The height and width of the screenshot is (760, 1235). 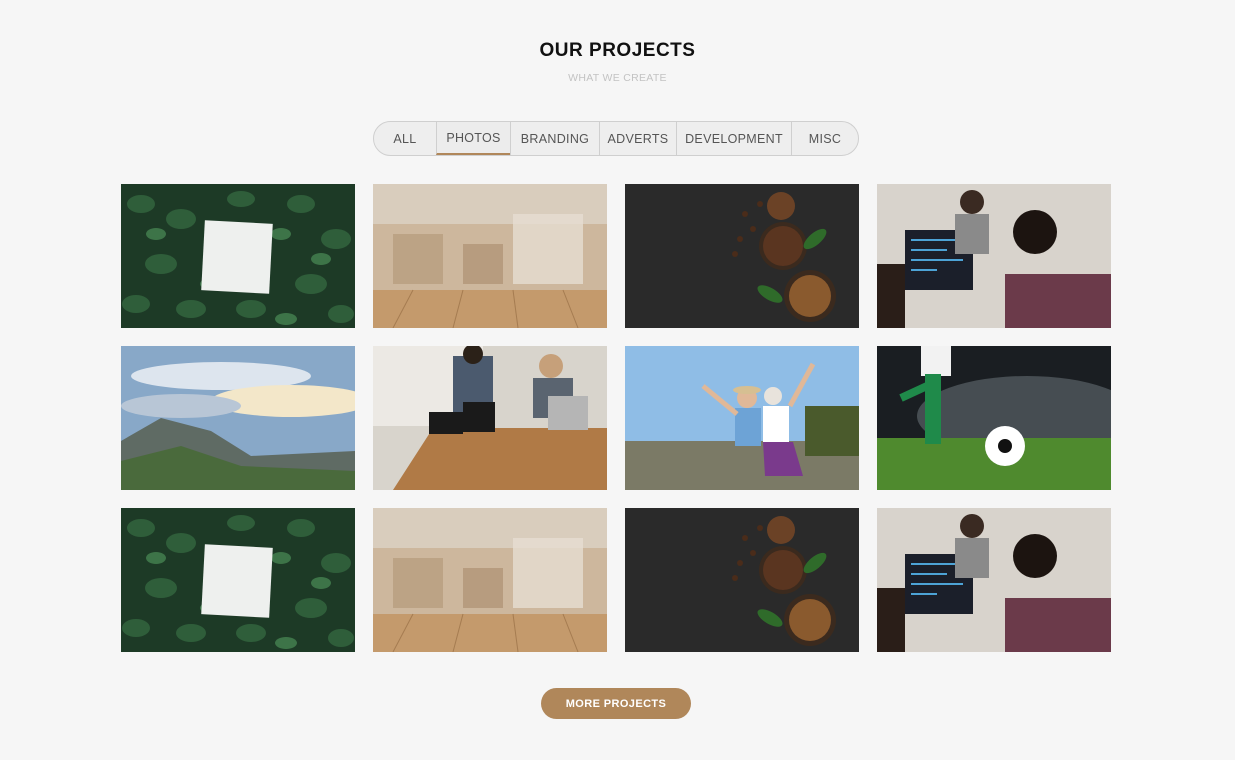 I want to click on filter-photos: PHOTOS, so click(x=473, y=138).